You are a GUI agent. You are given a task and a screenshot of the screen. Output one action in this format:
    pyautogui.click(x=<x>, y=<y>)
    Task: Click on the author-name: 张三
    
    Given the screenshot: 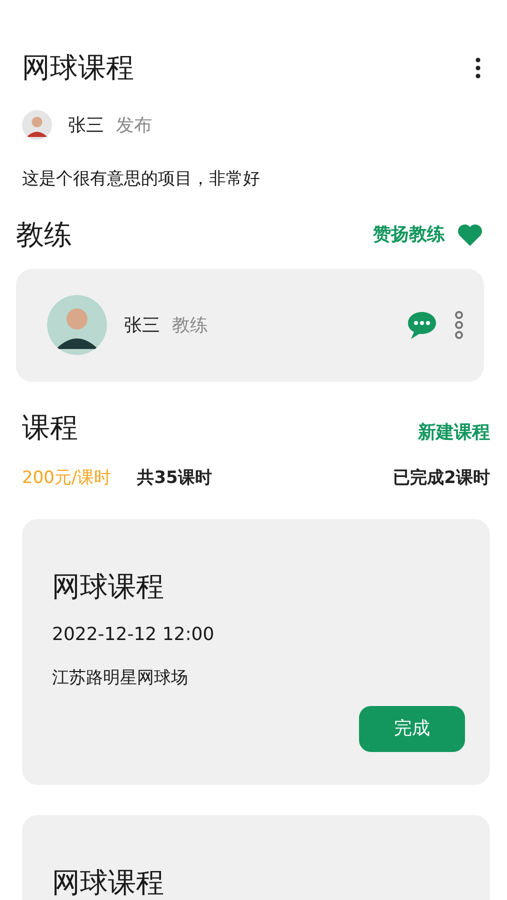 What is the action you would take?
    pyautogui.click(x=86, y=126)
    